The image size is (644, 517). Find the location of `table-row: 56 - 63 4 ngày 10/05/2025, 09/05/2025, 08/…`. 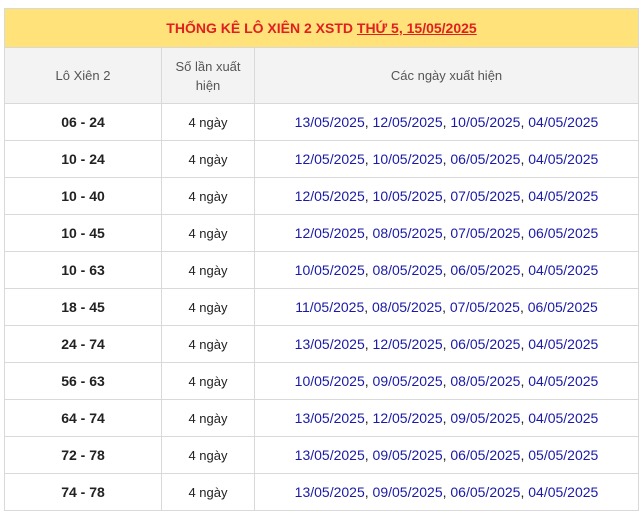

table-row: 56 - 63 4 ngày 10/05/2025, 09/05/2025, 08/… is located at coordinates (322, 381).